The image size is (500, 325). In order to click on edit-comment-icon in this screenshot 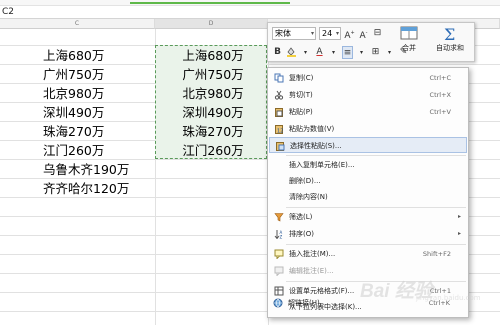, I will do `click(279, 271)`.